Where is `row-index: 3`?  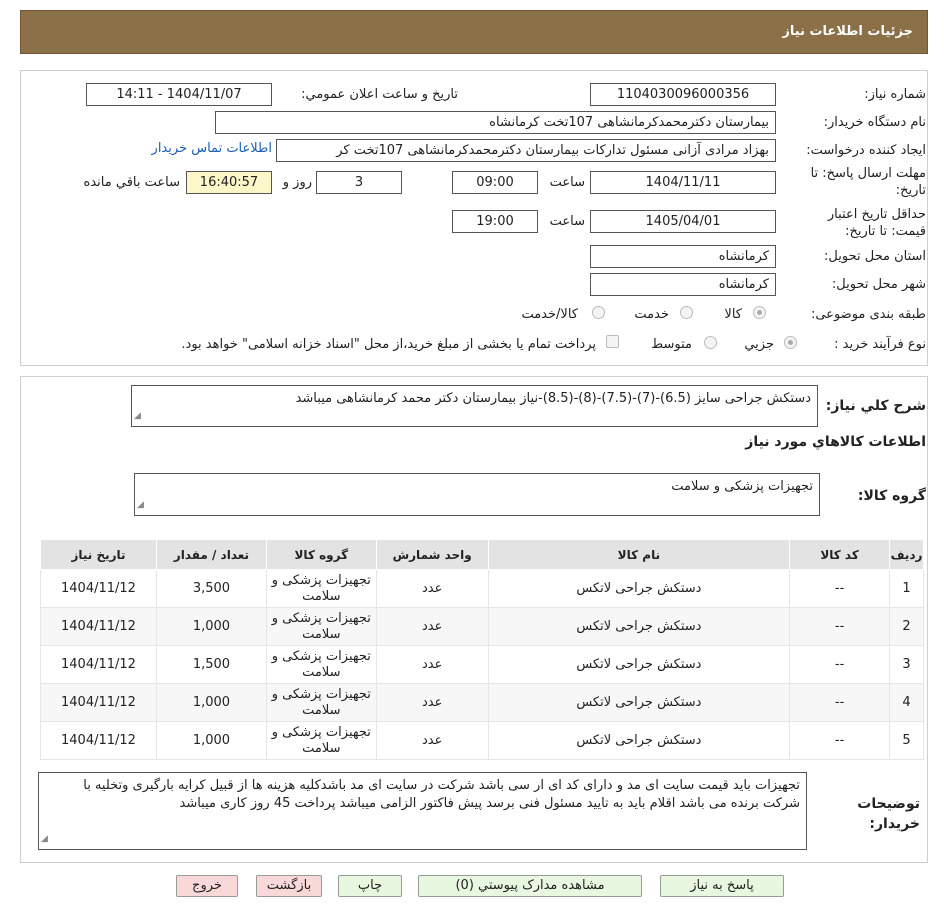 row-index: 3 is located at coordinates (906, 664).